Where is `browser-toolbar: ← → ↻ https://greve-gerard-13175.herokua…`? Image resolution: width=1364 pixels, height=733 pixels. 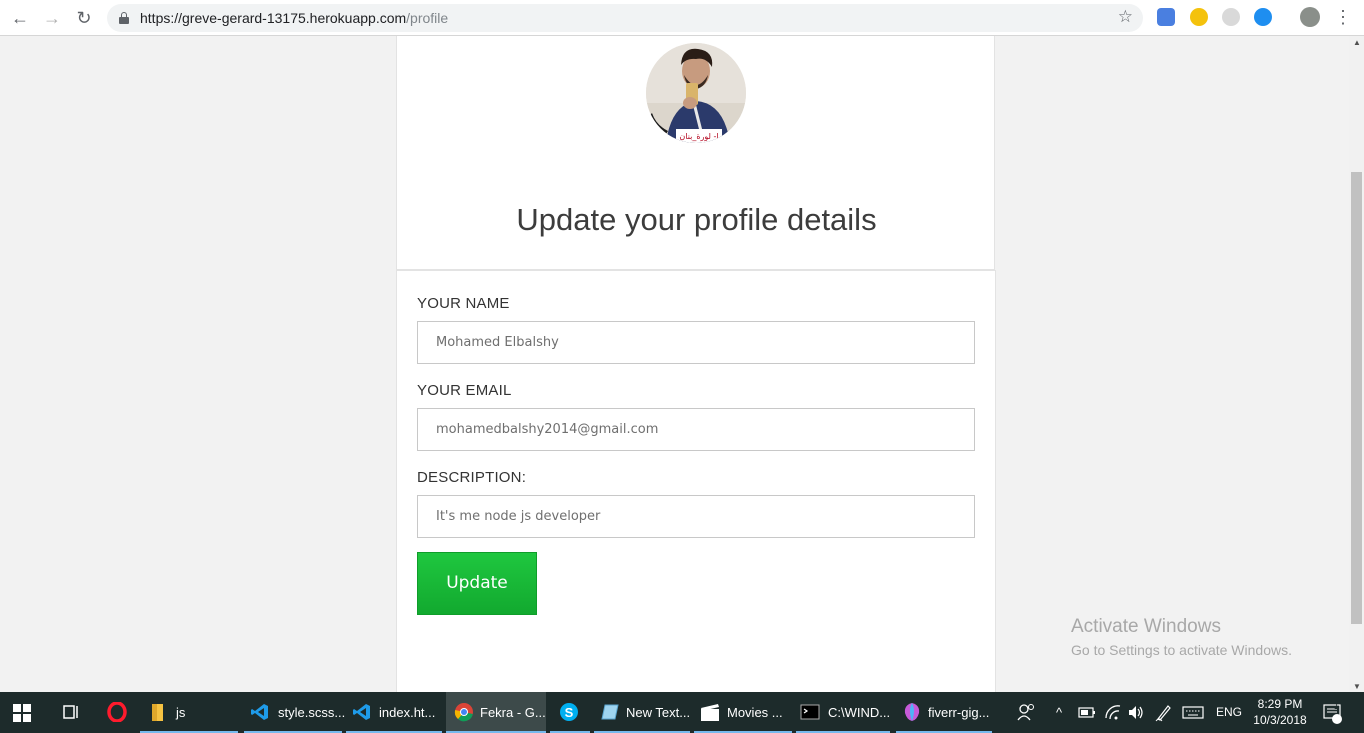 browser-toolbar: ← → ↻ https://greve-gerard-13175.herokua… is located at coordinates (682, 18).